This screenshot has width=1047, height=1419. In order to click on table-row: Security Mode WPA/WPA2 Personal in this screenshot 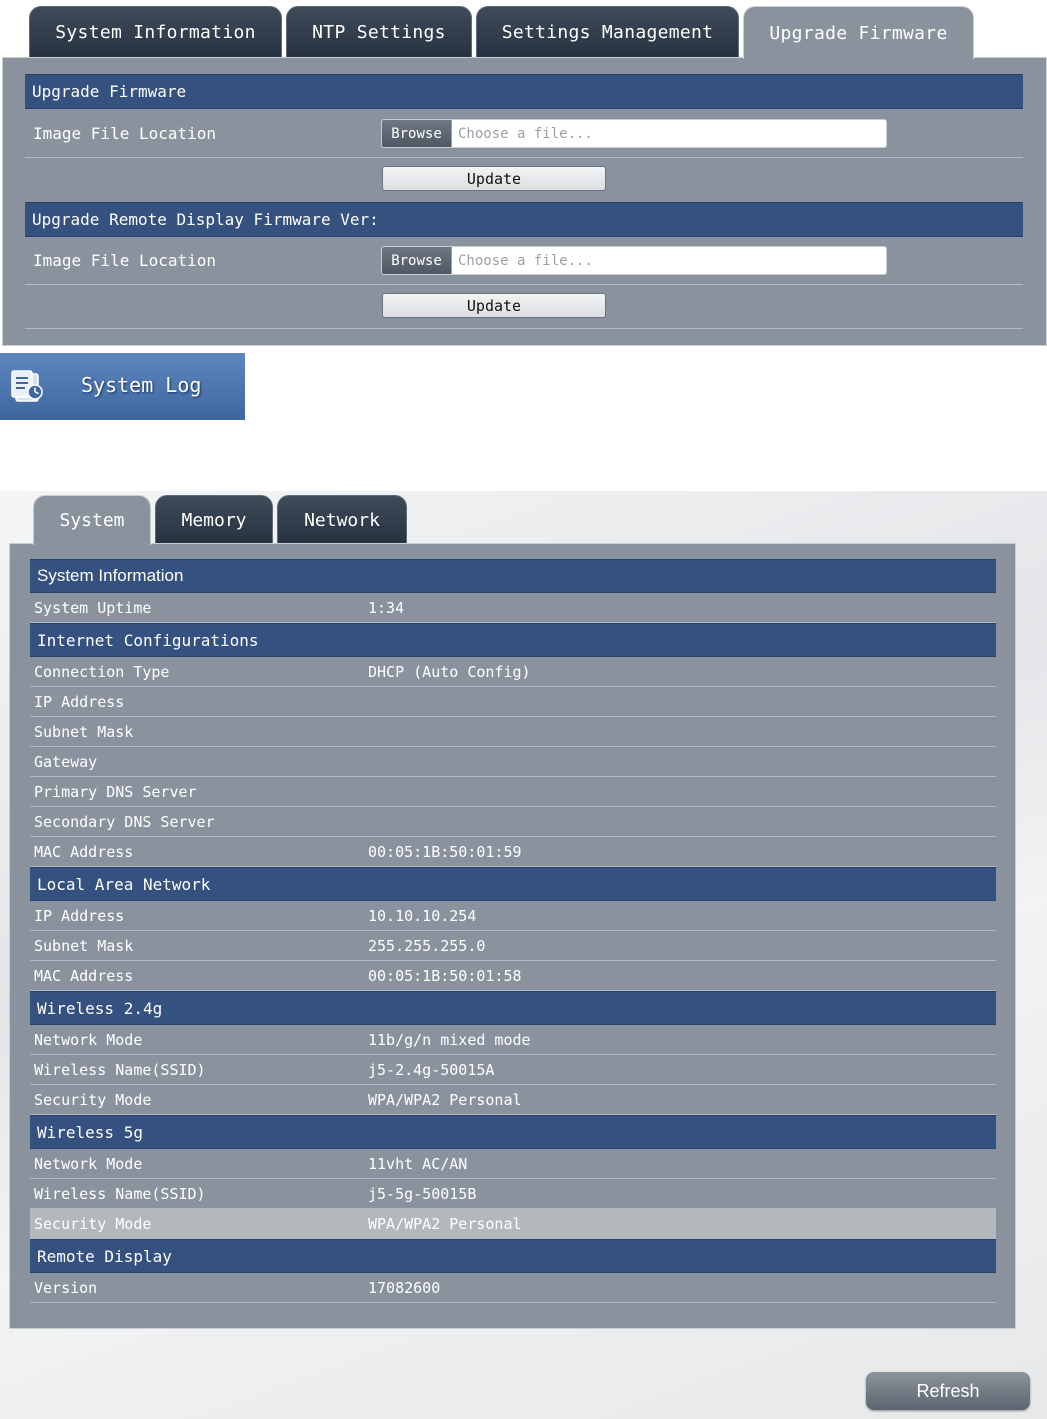, I will do `click(513, 1100)`.